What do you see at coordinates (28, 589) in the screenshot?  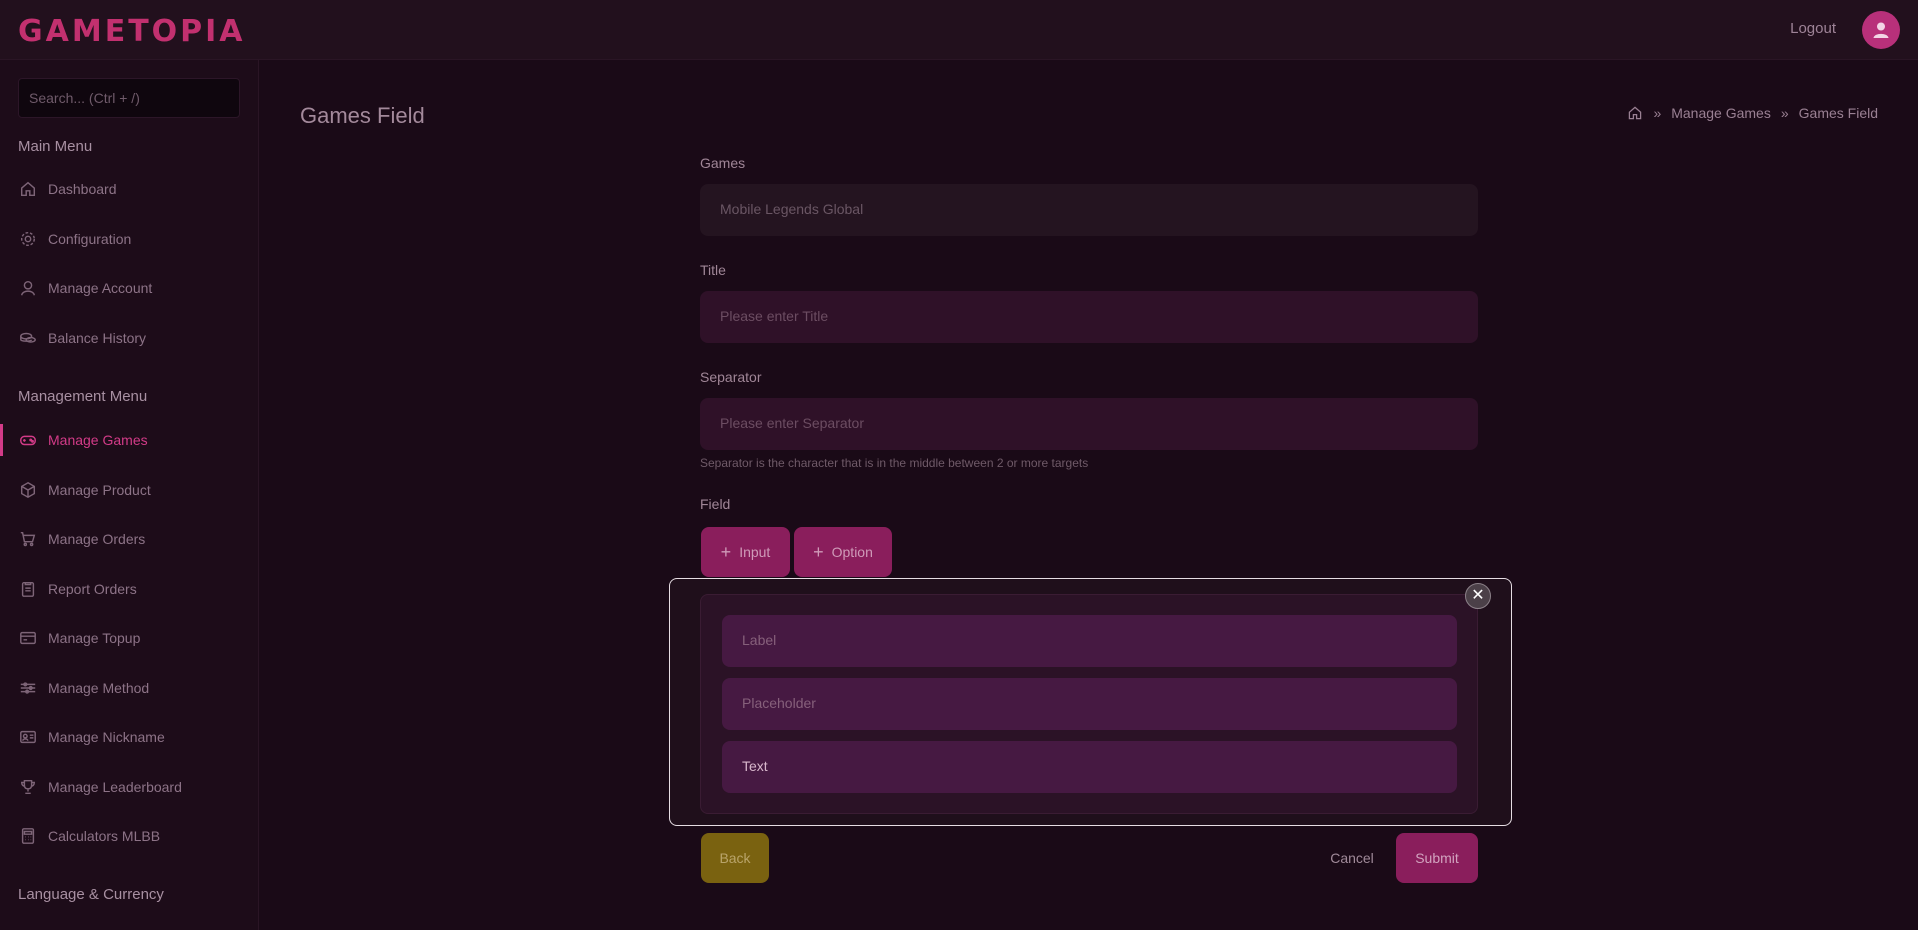 I see `clipboard-icon` at bounding box center [28, 589].